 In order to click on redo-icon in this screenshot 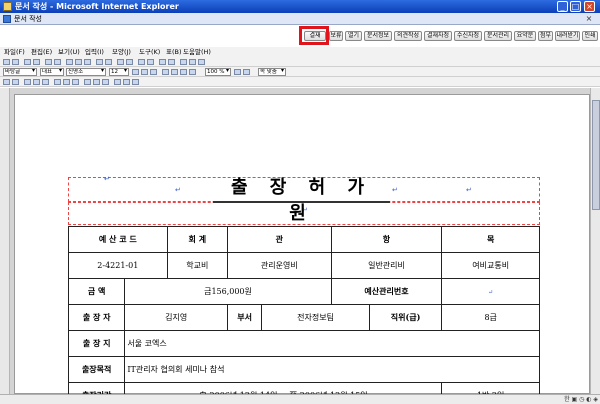, I will do `click(57, 62)`.